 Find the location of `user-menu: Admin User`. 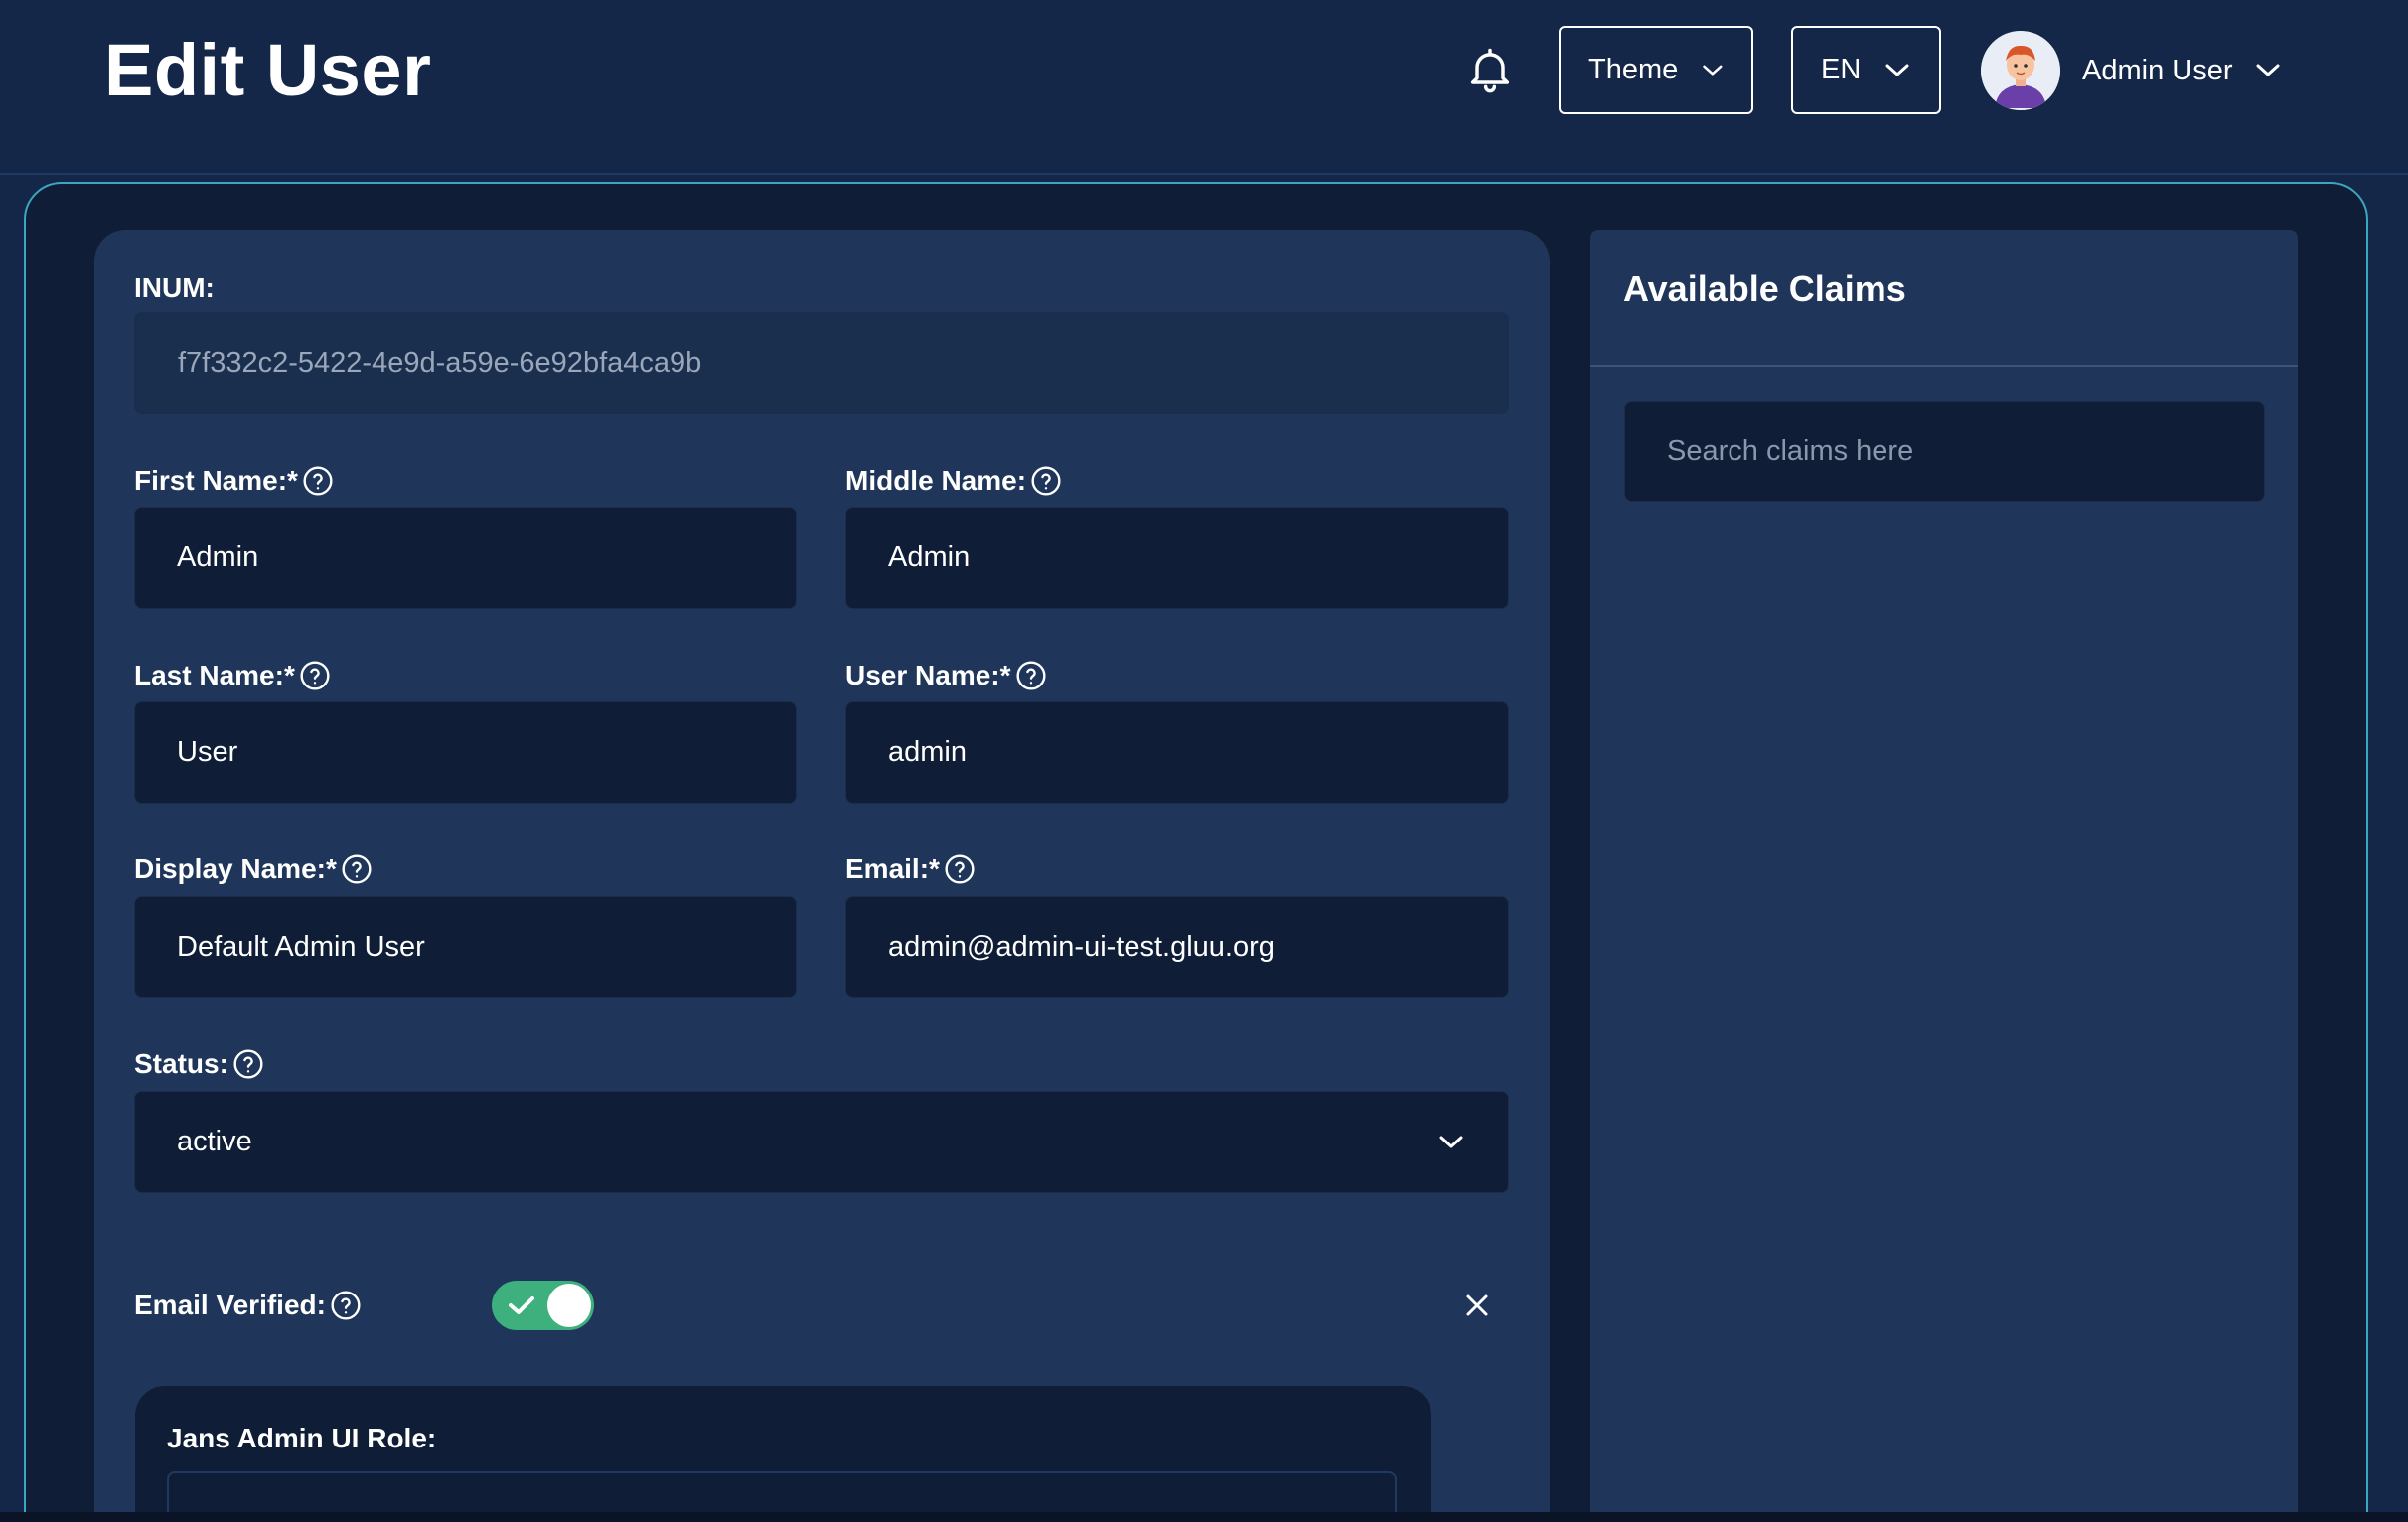

user-menu: Admin User is located at coordinates (2131, 70).